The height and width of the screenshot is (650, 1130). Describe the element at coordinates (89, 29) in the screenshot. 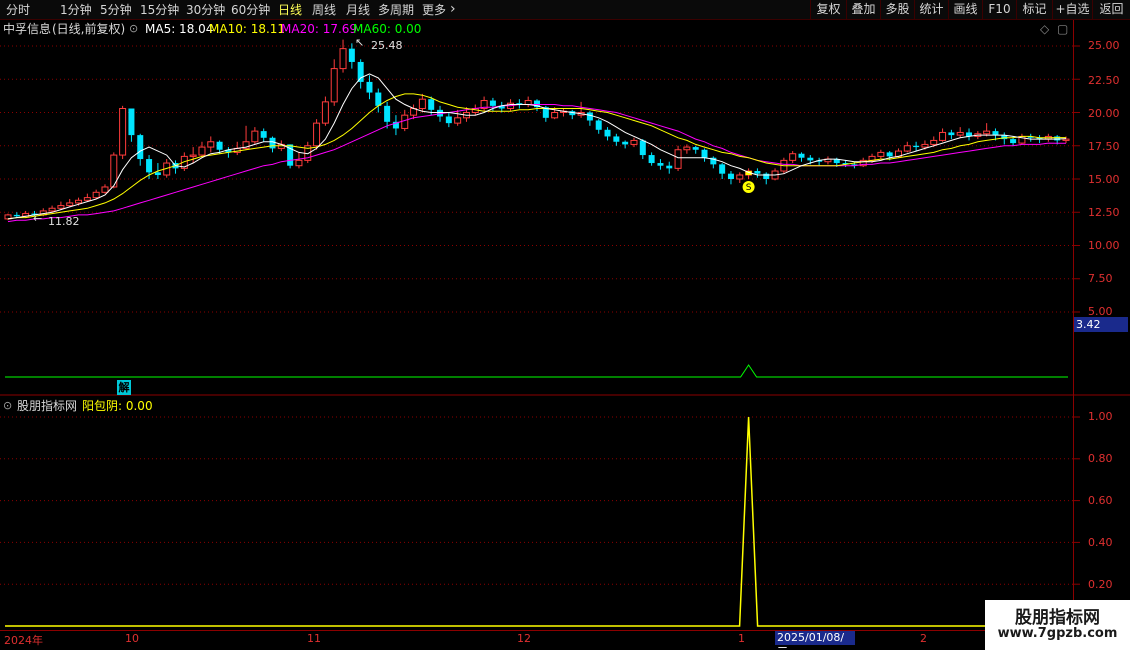

I see `chart-mode: (日线,前复权)` at that location.